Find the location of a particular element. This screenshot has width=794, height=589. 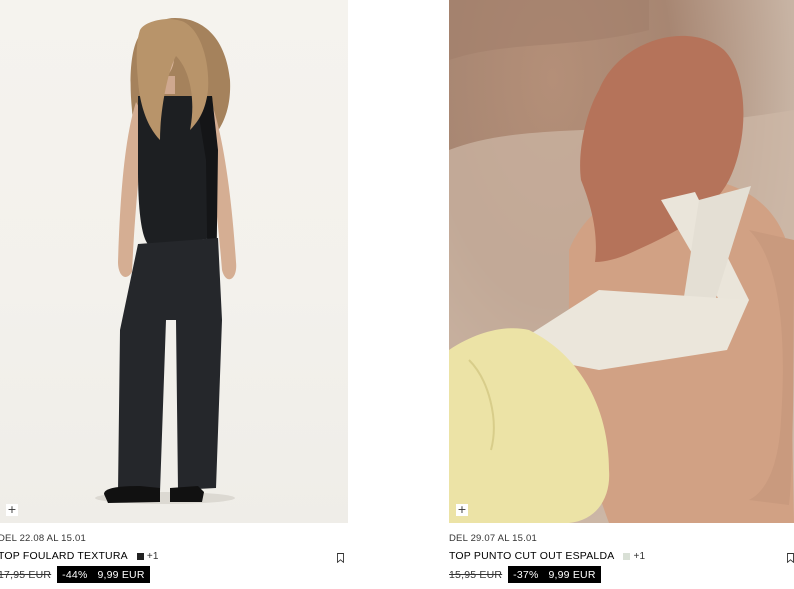

product-name-row: TOP FOULARD TEXTURA +1 is located at coordinates (79, 556).